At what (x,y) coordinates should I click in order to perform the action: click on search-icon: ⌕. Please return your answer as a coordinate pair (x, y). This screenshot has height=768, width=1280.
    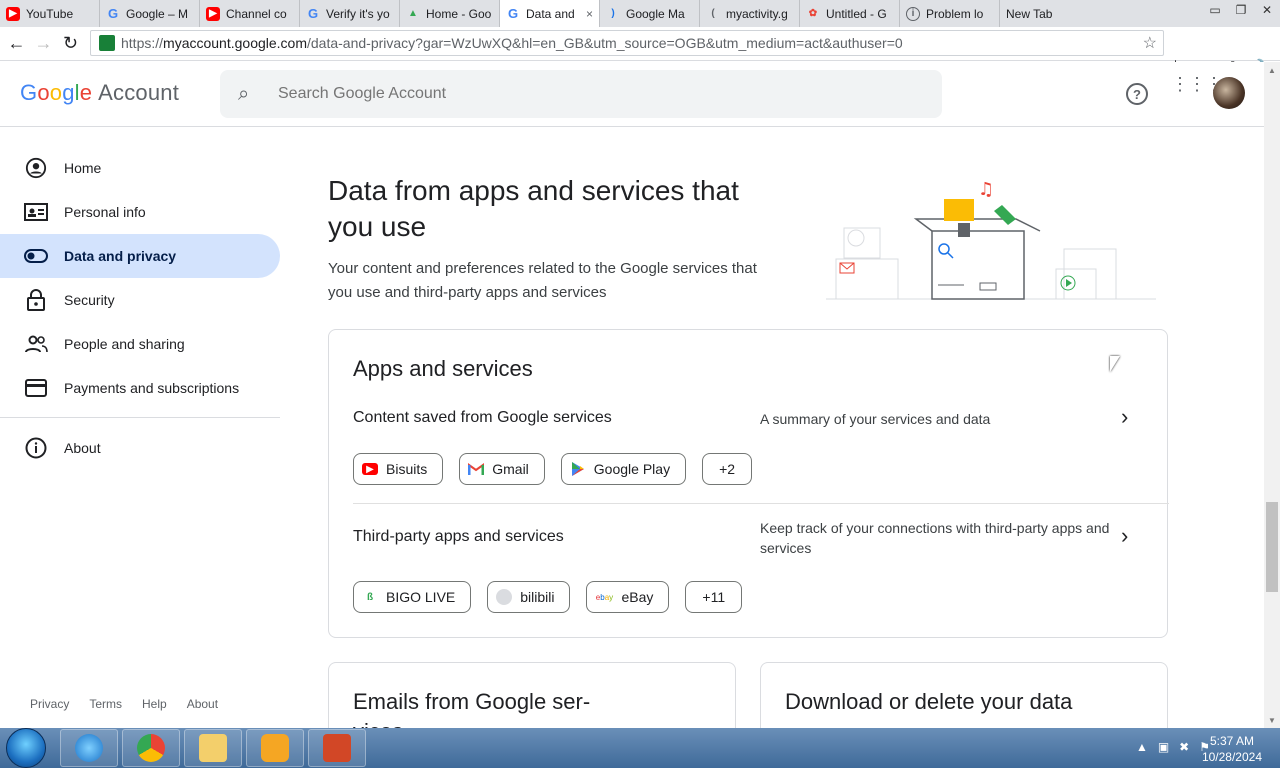
    Looking at the image, I should click on (249, 94).